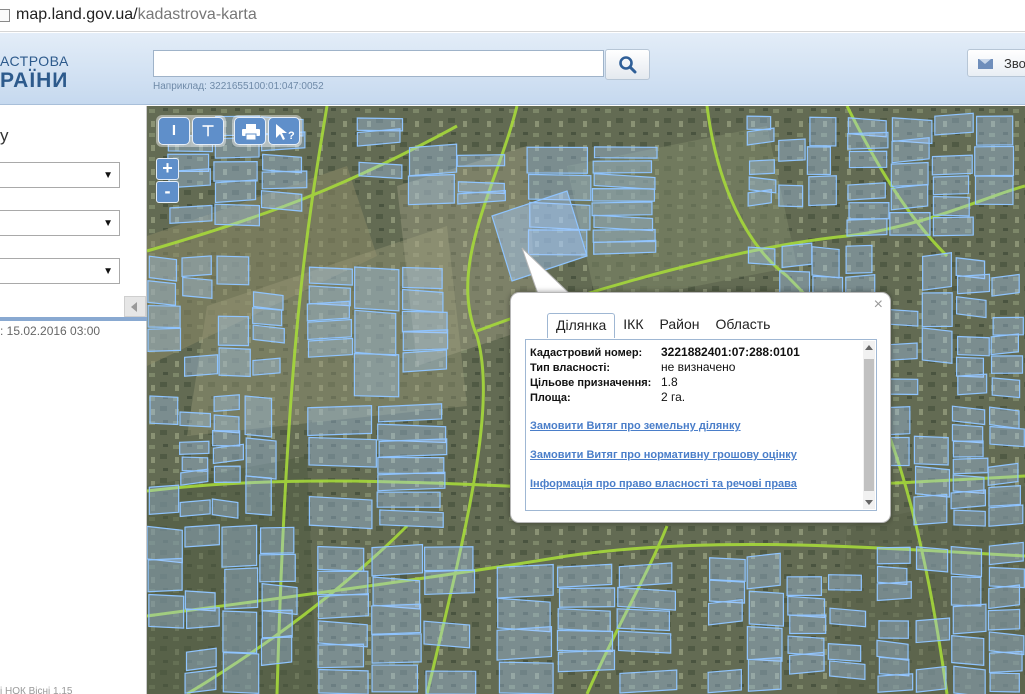  I want to click on measure-distance-button: I, so click(174, 131).